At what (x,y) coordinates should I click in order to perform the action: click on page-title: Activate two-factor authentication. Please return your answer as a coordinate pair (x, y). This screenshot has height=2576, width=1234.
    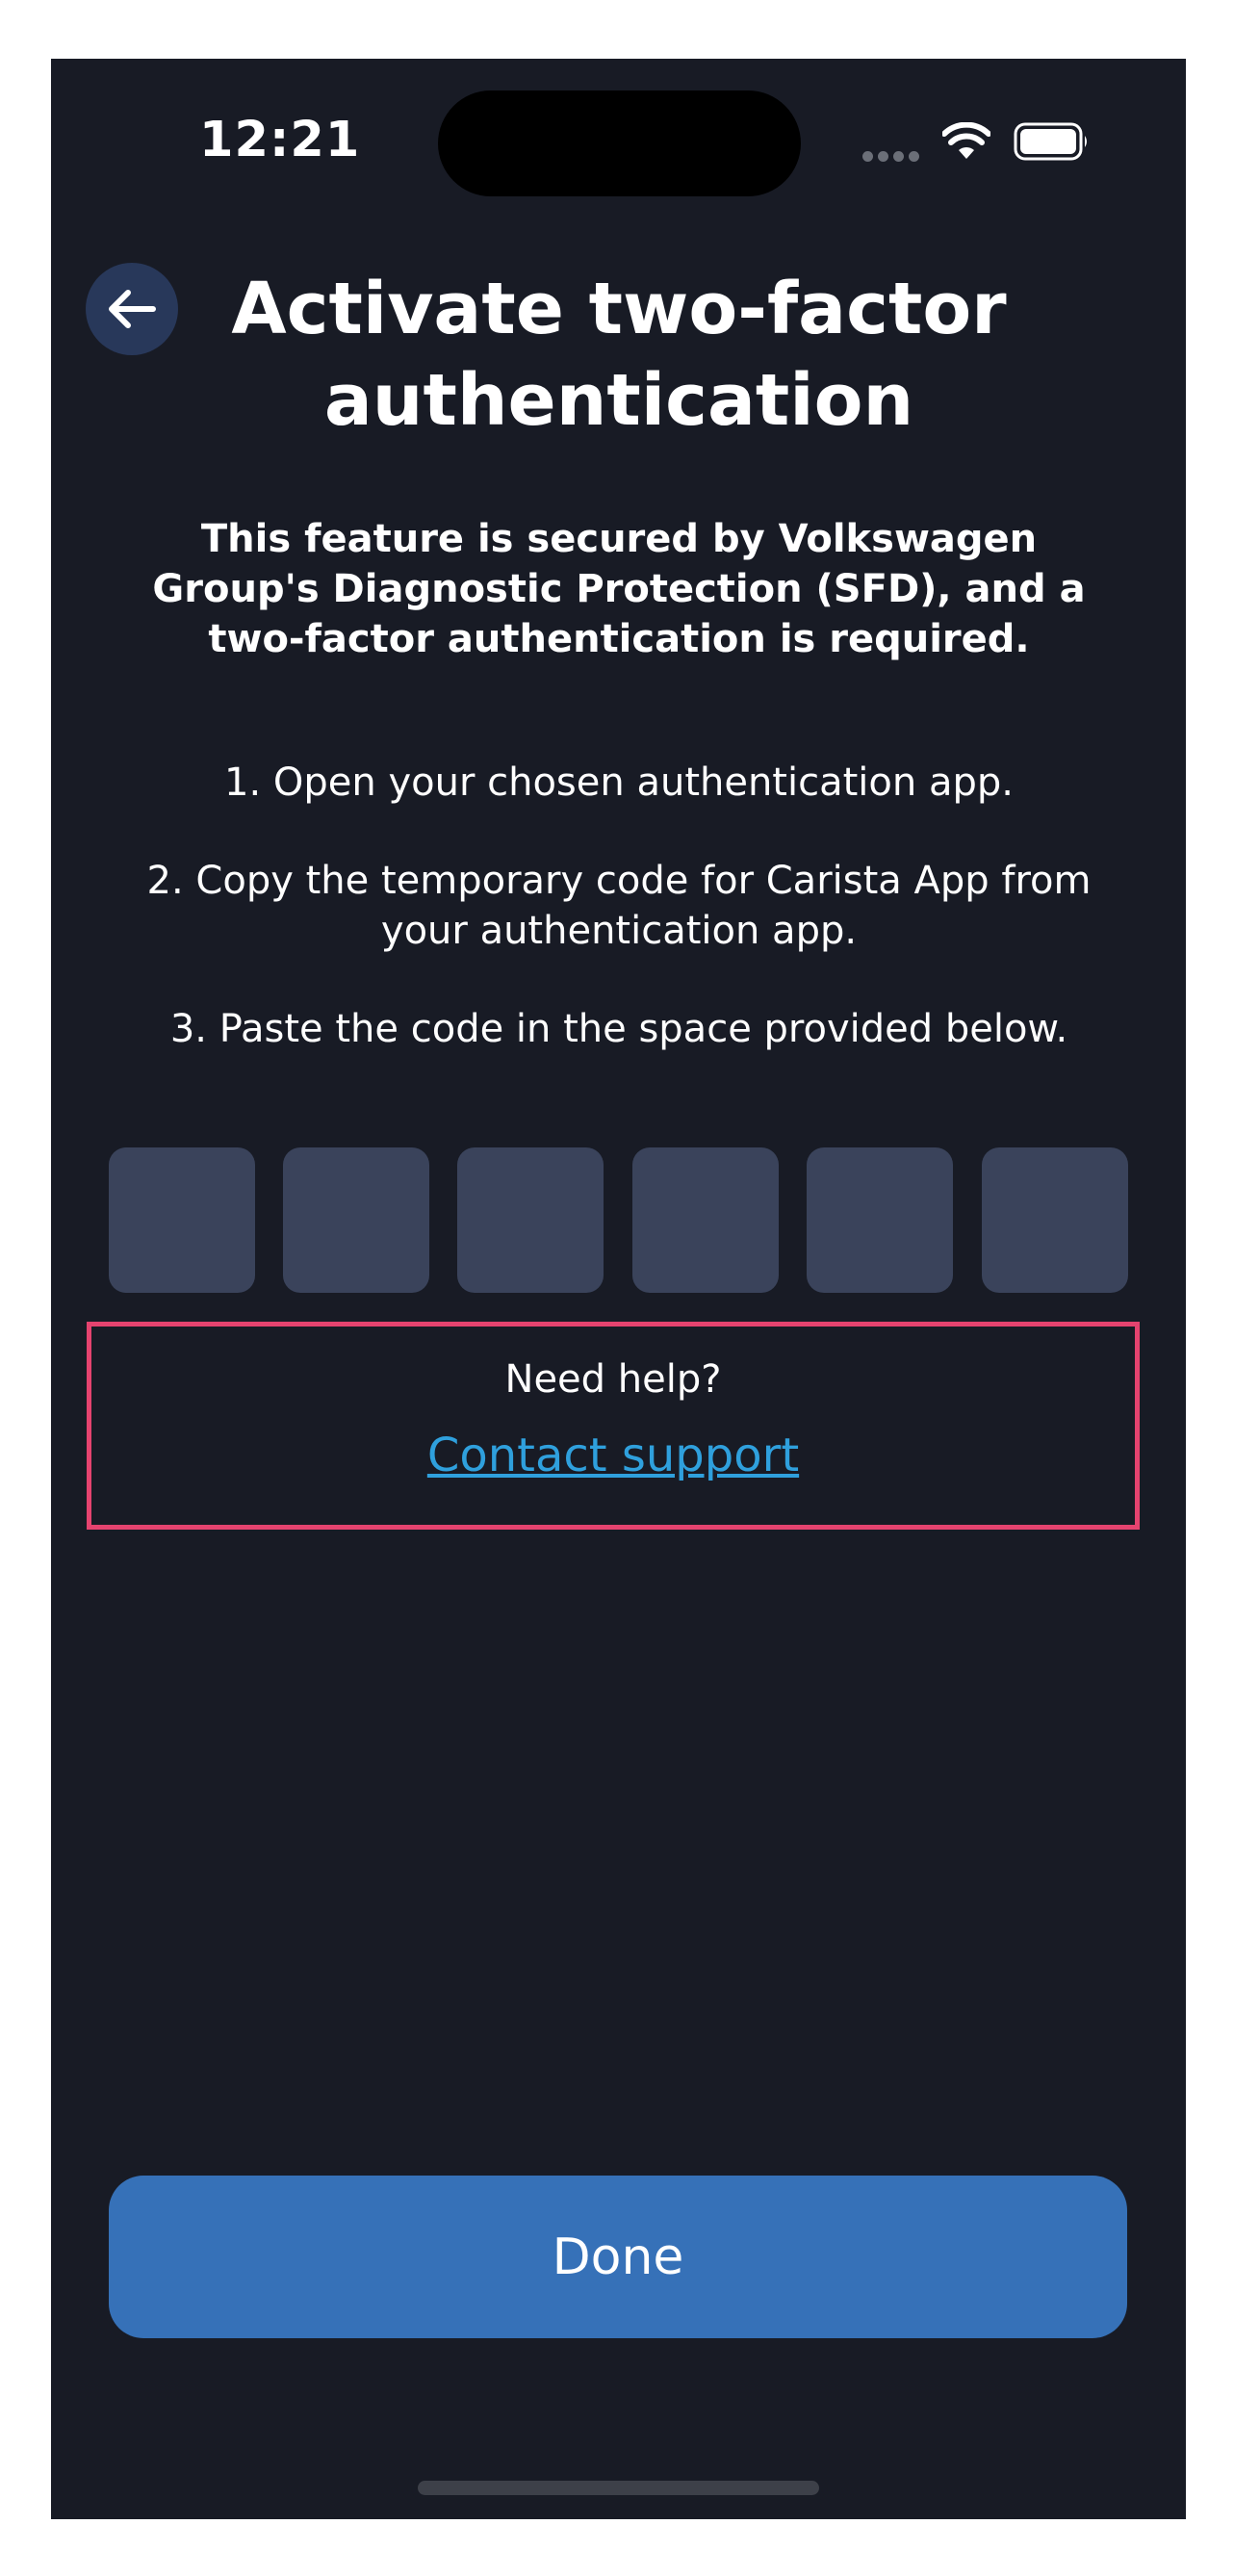
    Looking at the image, I should click on (619, 355).